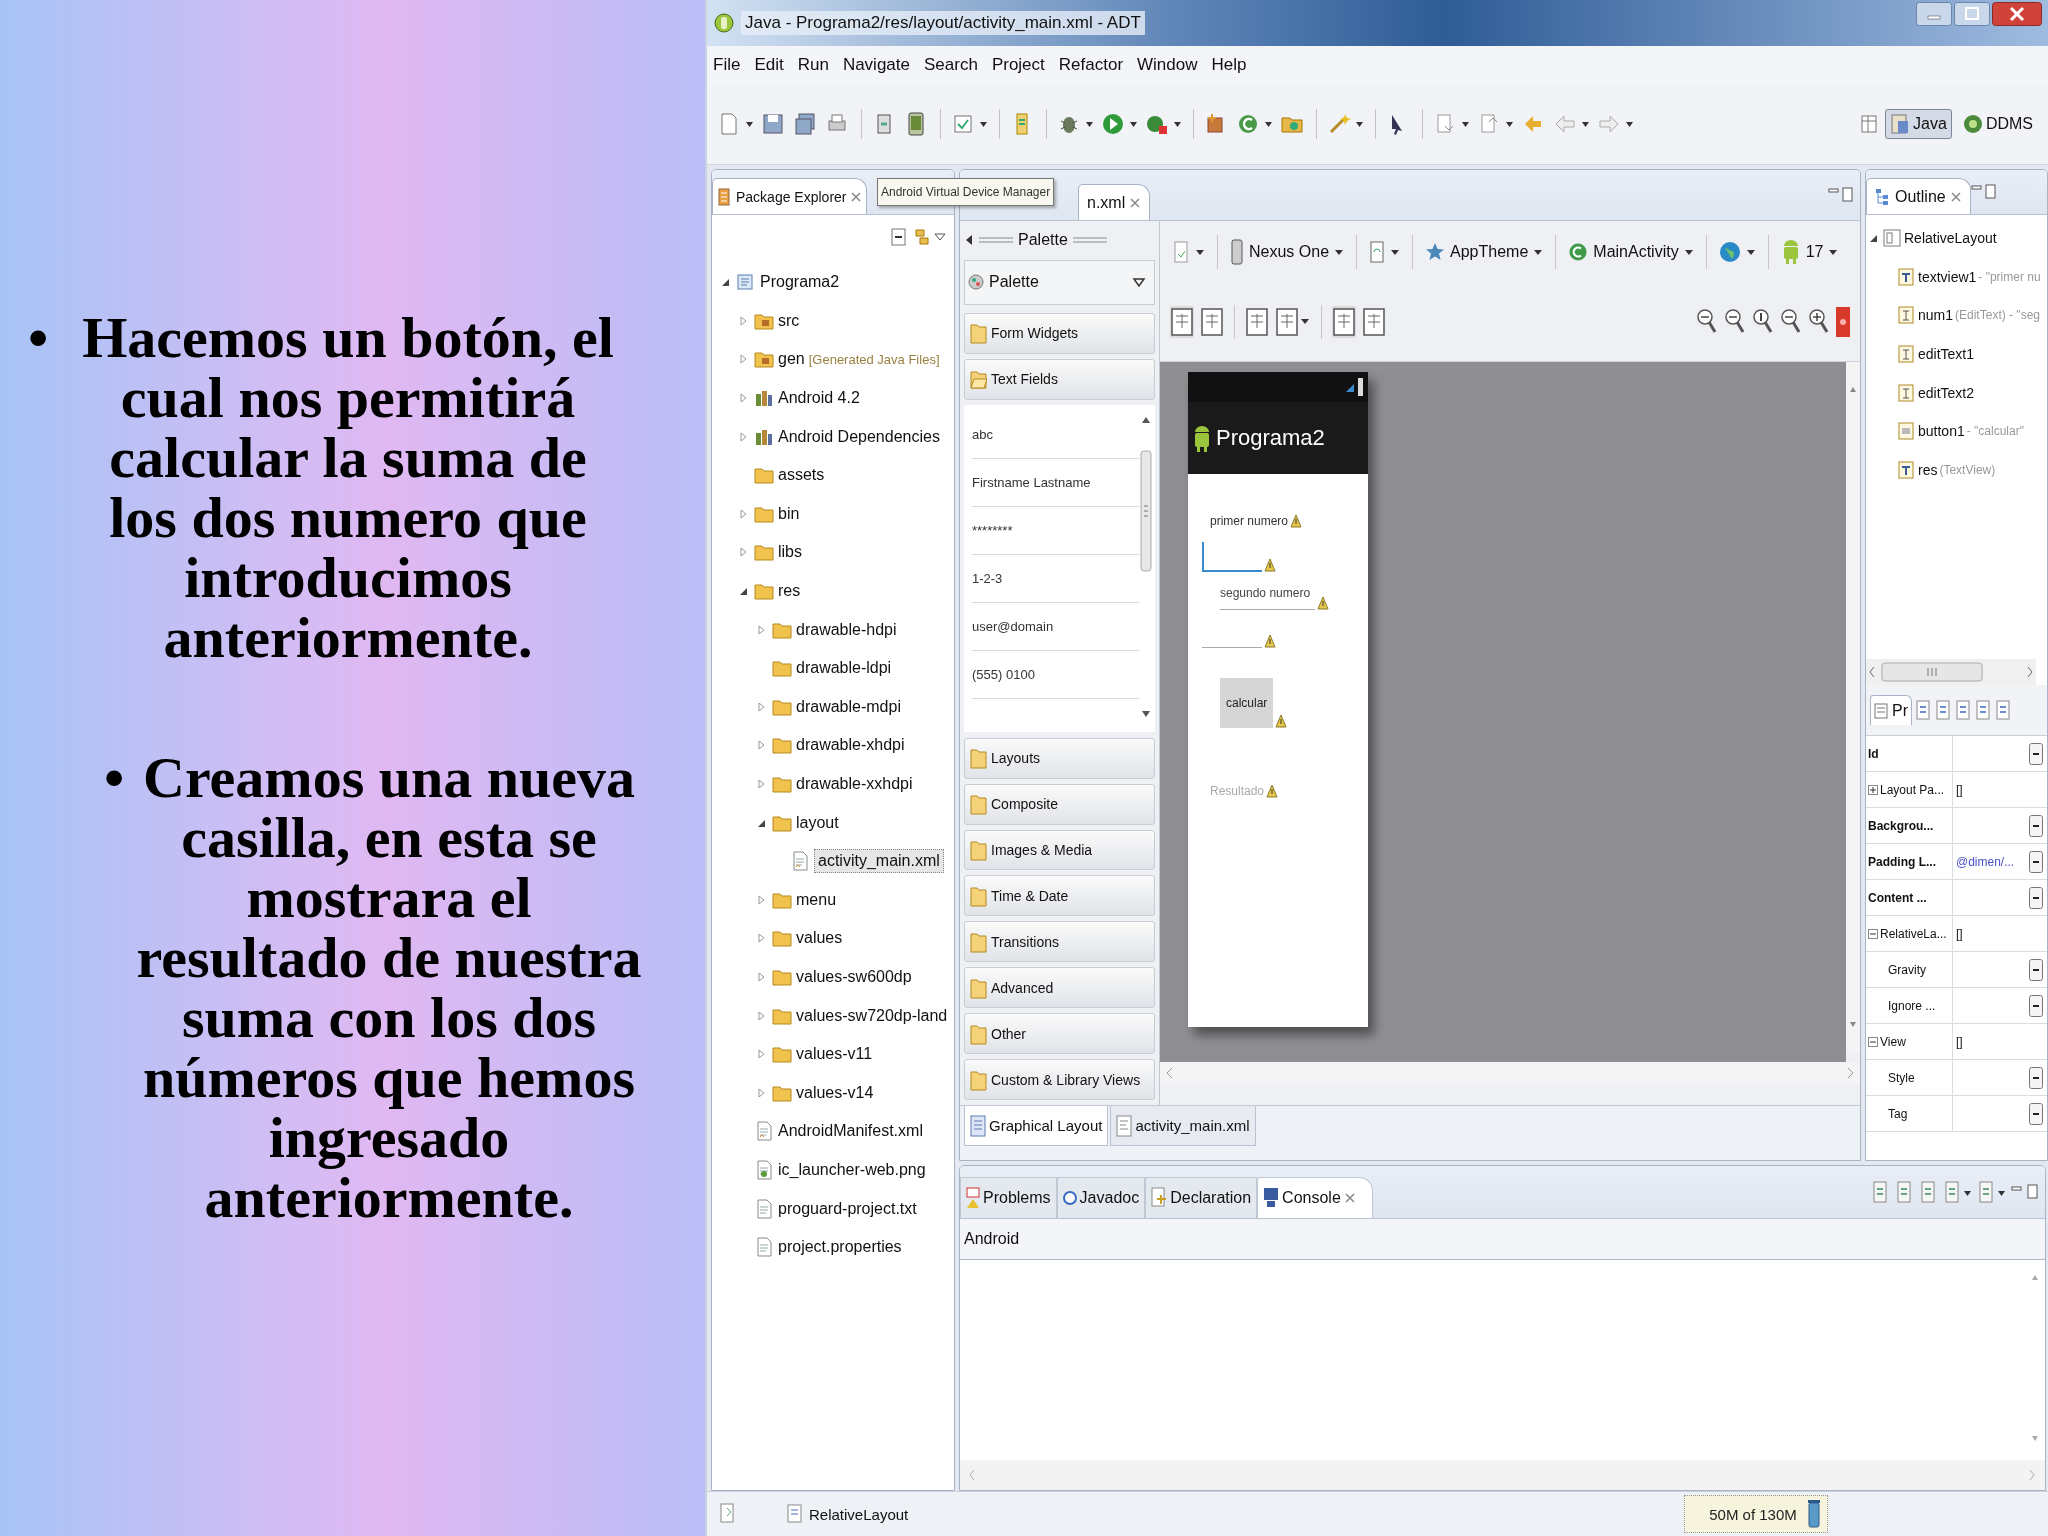 Image resolution: width=2048 pixels, height=1536 pixels. I want to click on console-tab: Problems, so click(1008, 1197).